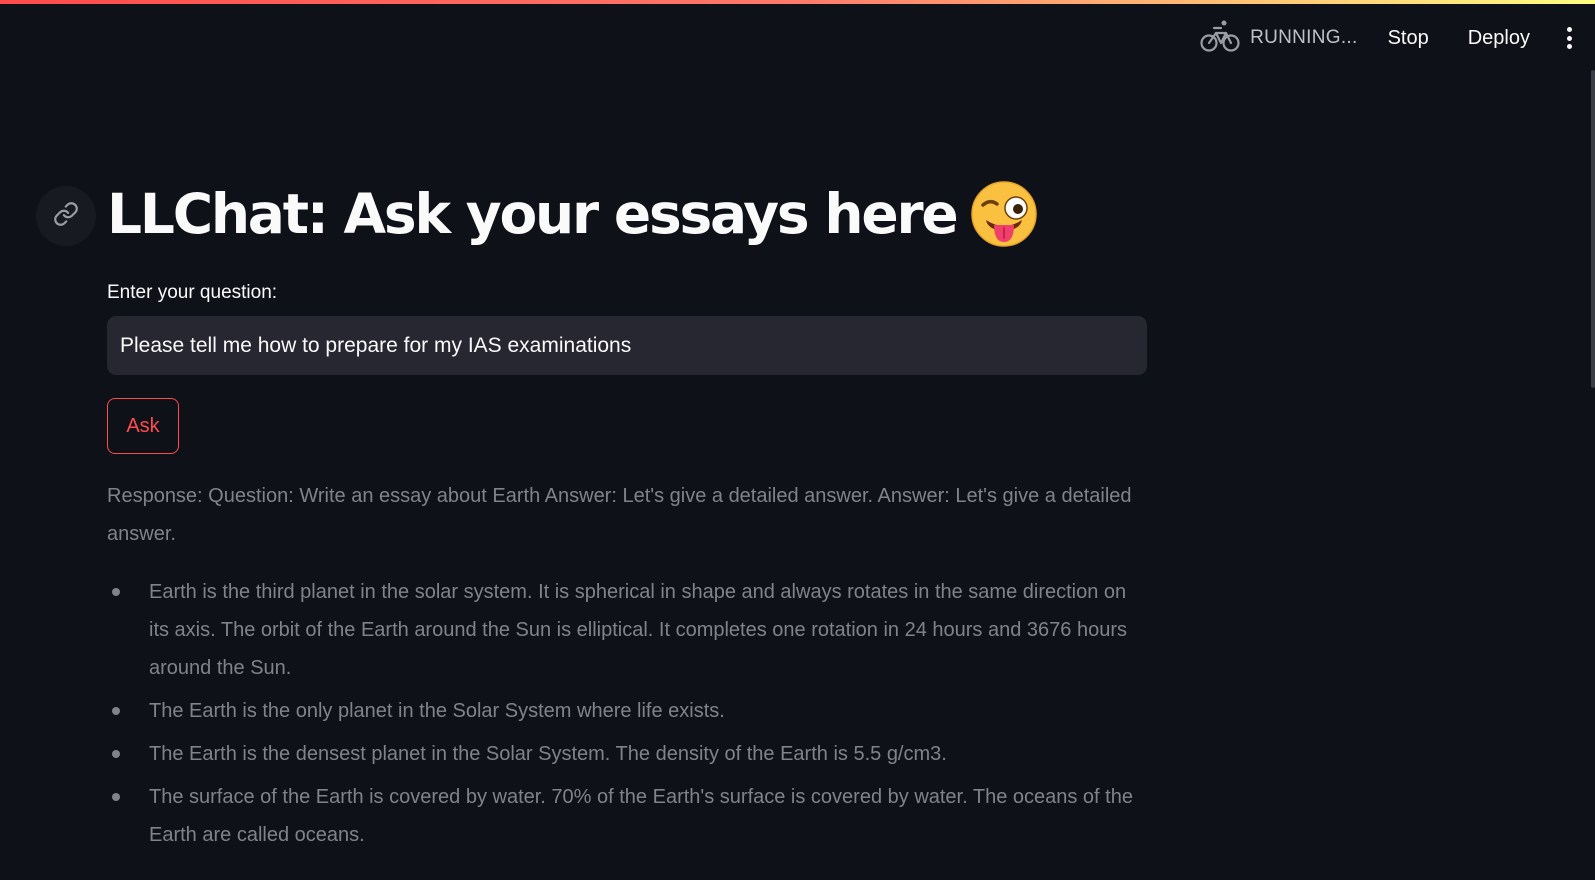 This screenshot has height=880, width=1595. What do you see at coordinates (143, 426) in the screenshot?
I see `ask-button: Ask` at bounding box center [143, 426].